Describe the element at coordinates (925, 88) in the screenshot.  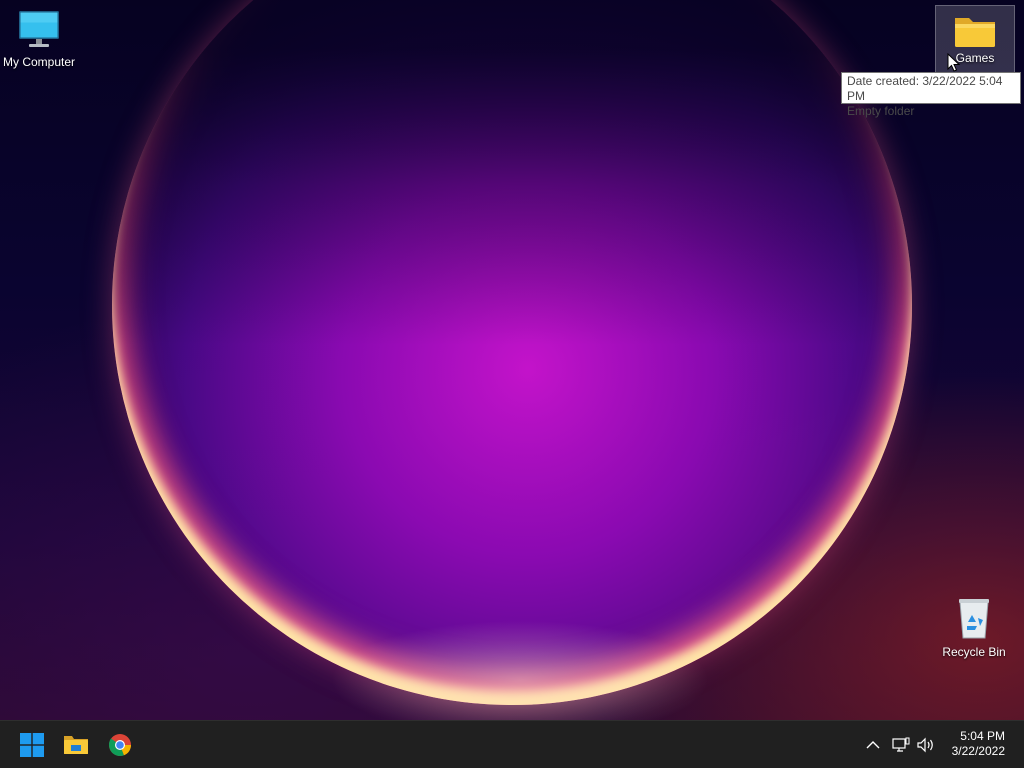
I see `tooltip-date-created: Date created: 3/22/2022 5:04 PM` at that location.